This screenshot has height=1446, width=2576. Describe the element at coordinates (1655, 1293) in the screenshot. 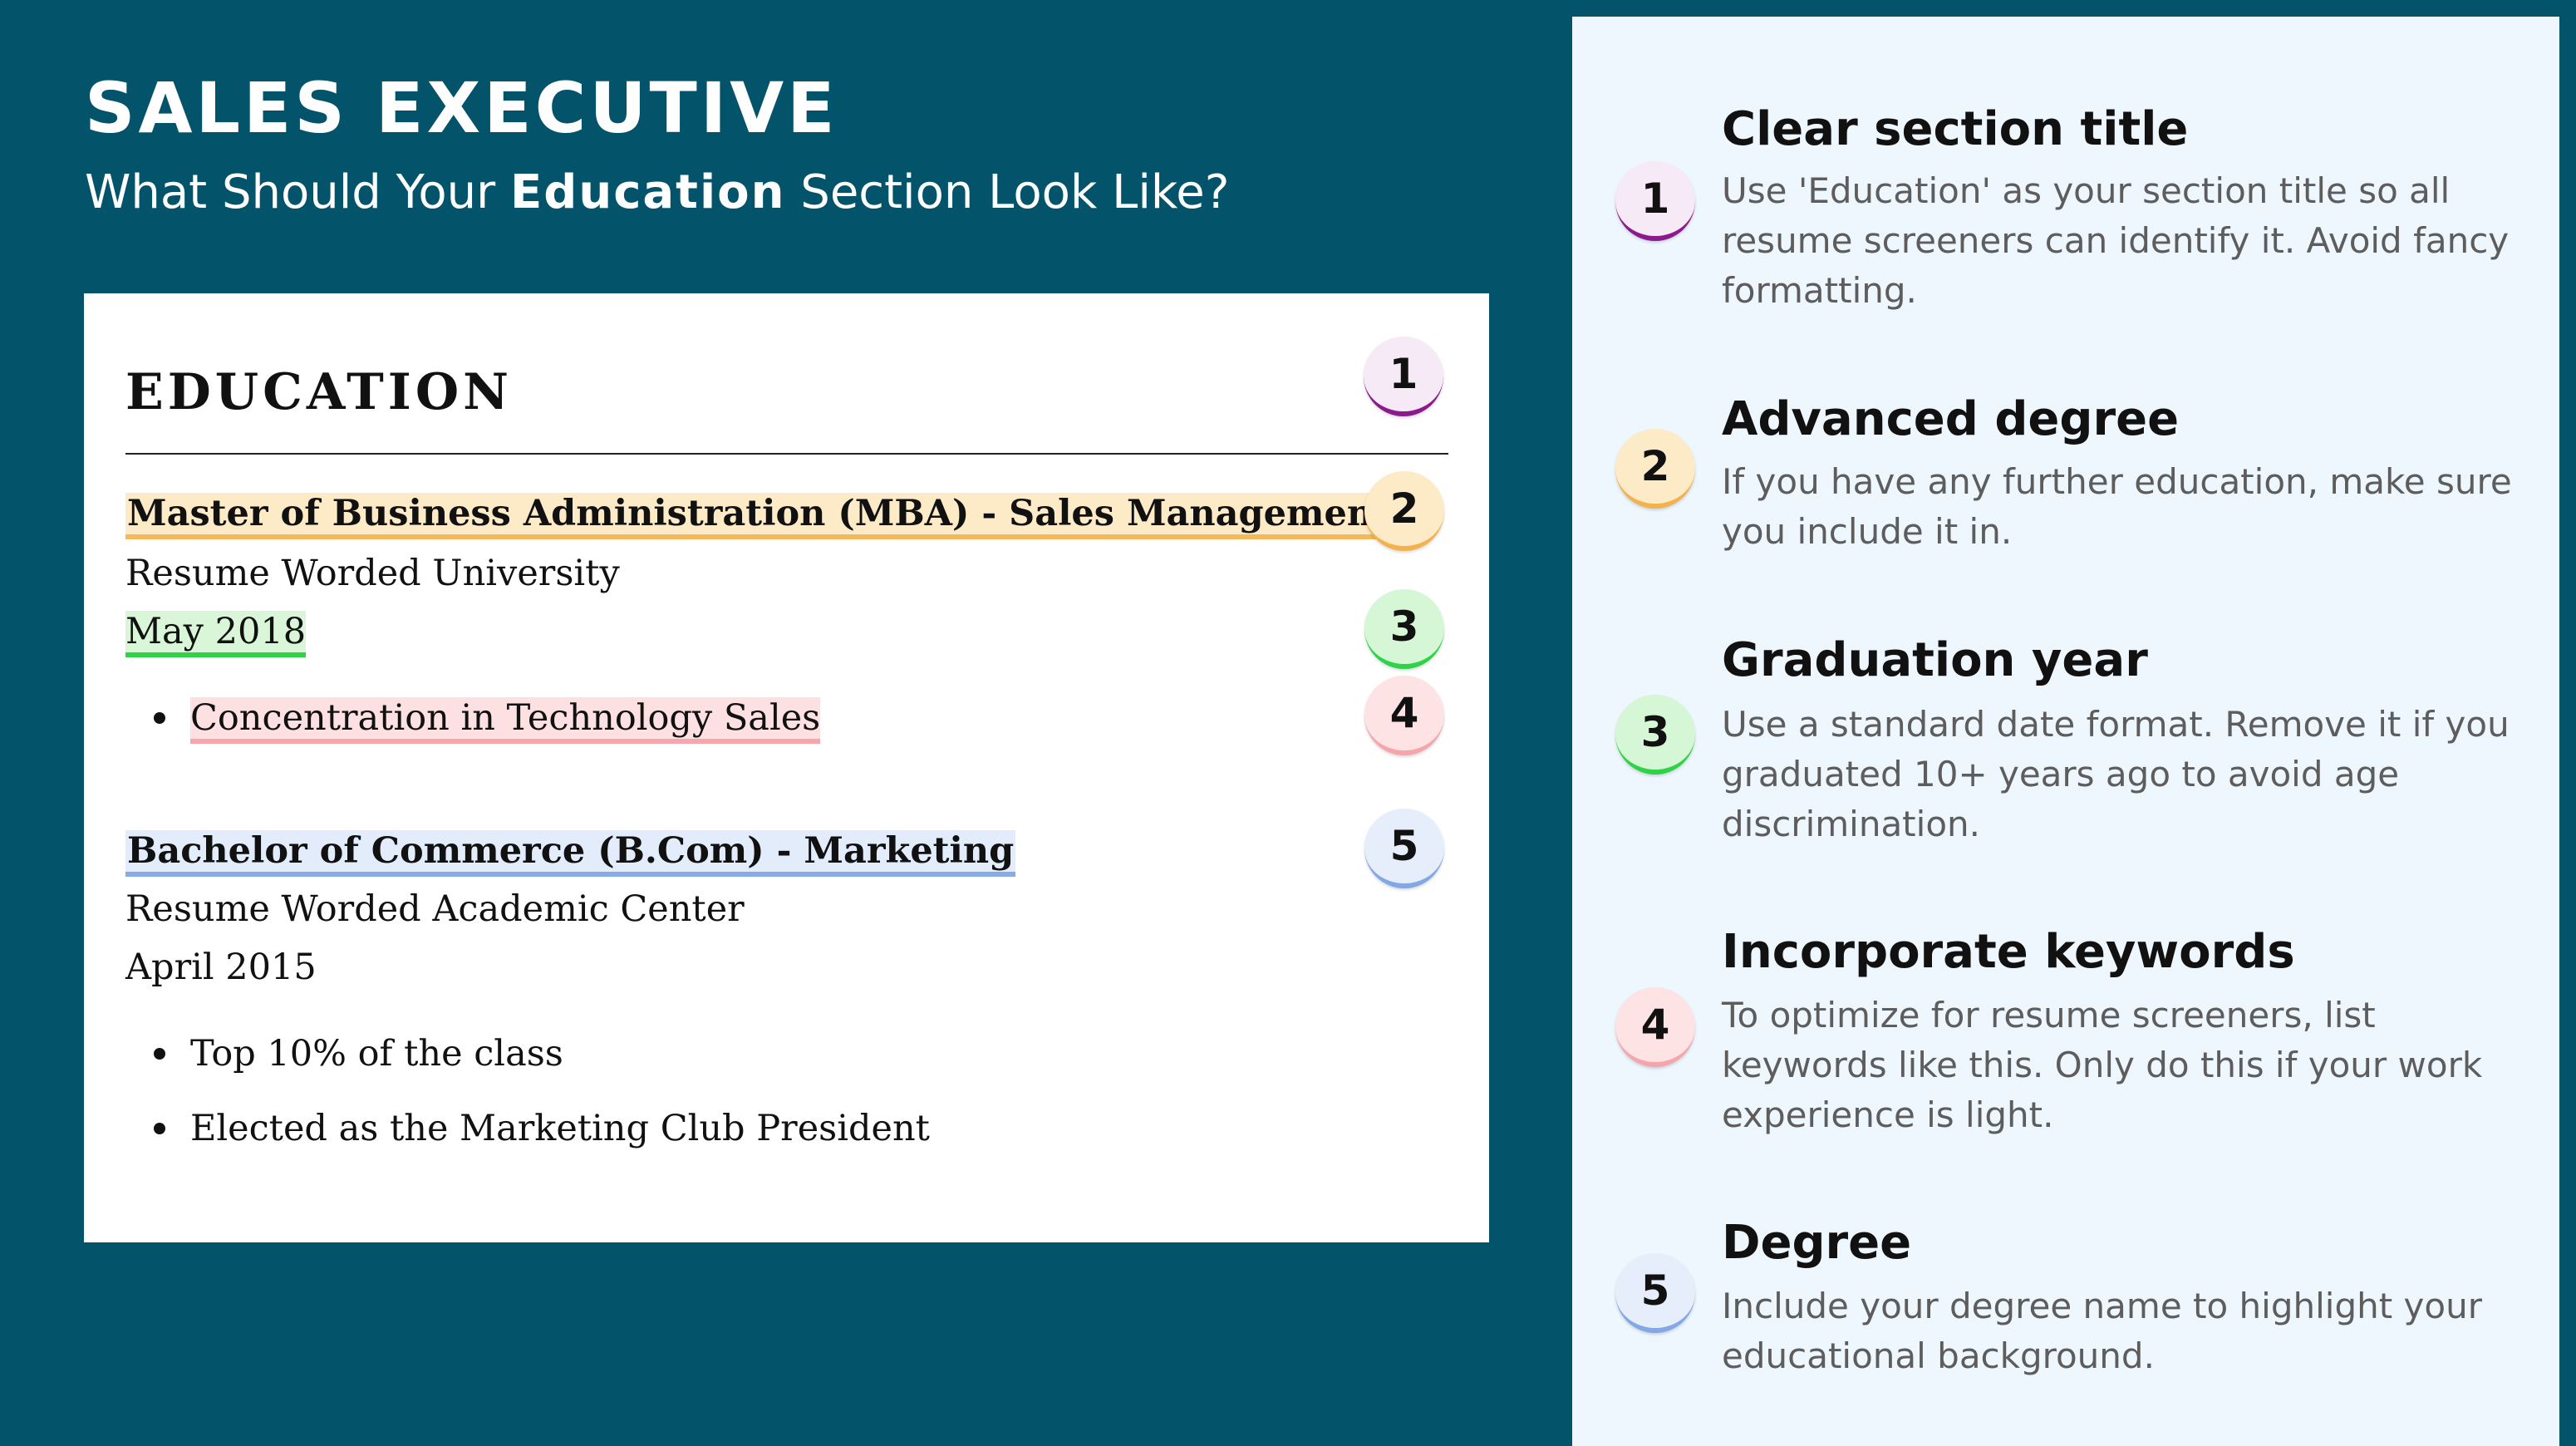

I see `tip-5-badge: 5` at that location.